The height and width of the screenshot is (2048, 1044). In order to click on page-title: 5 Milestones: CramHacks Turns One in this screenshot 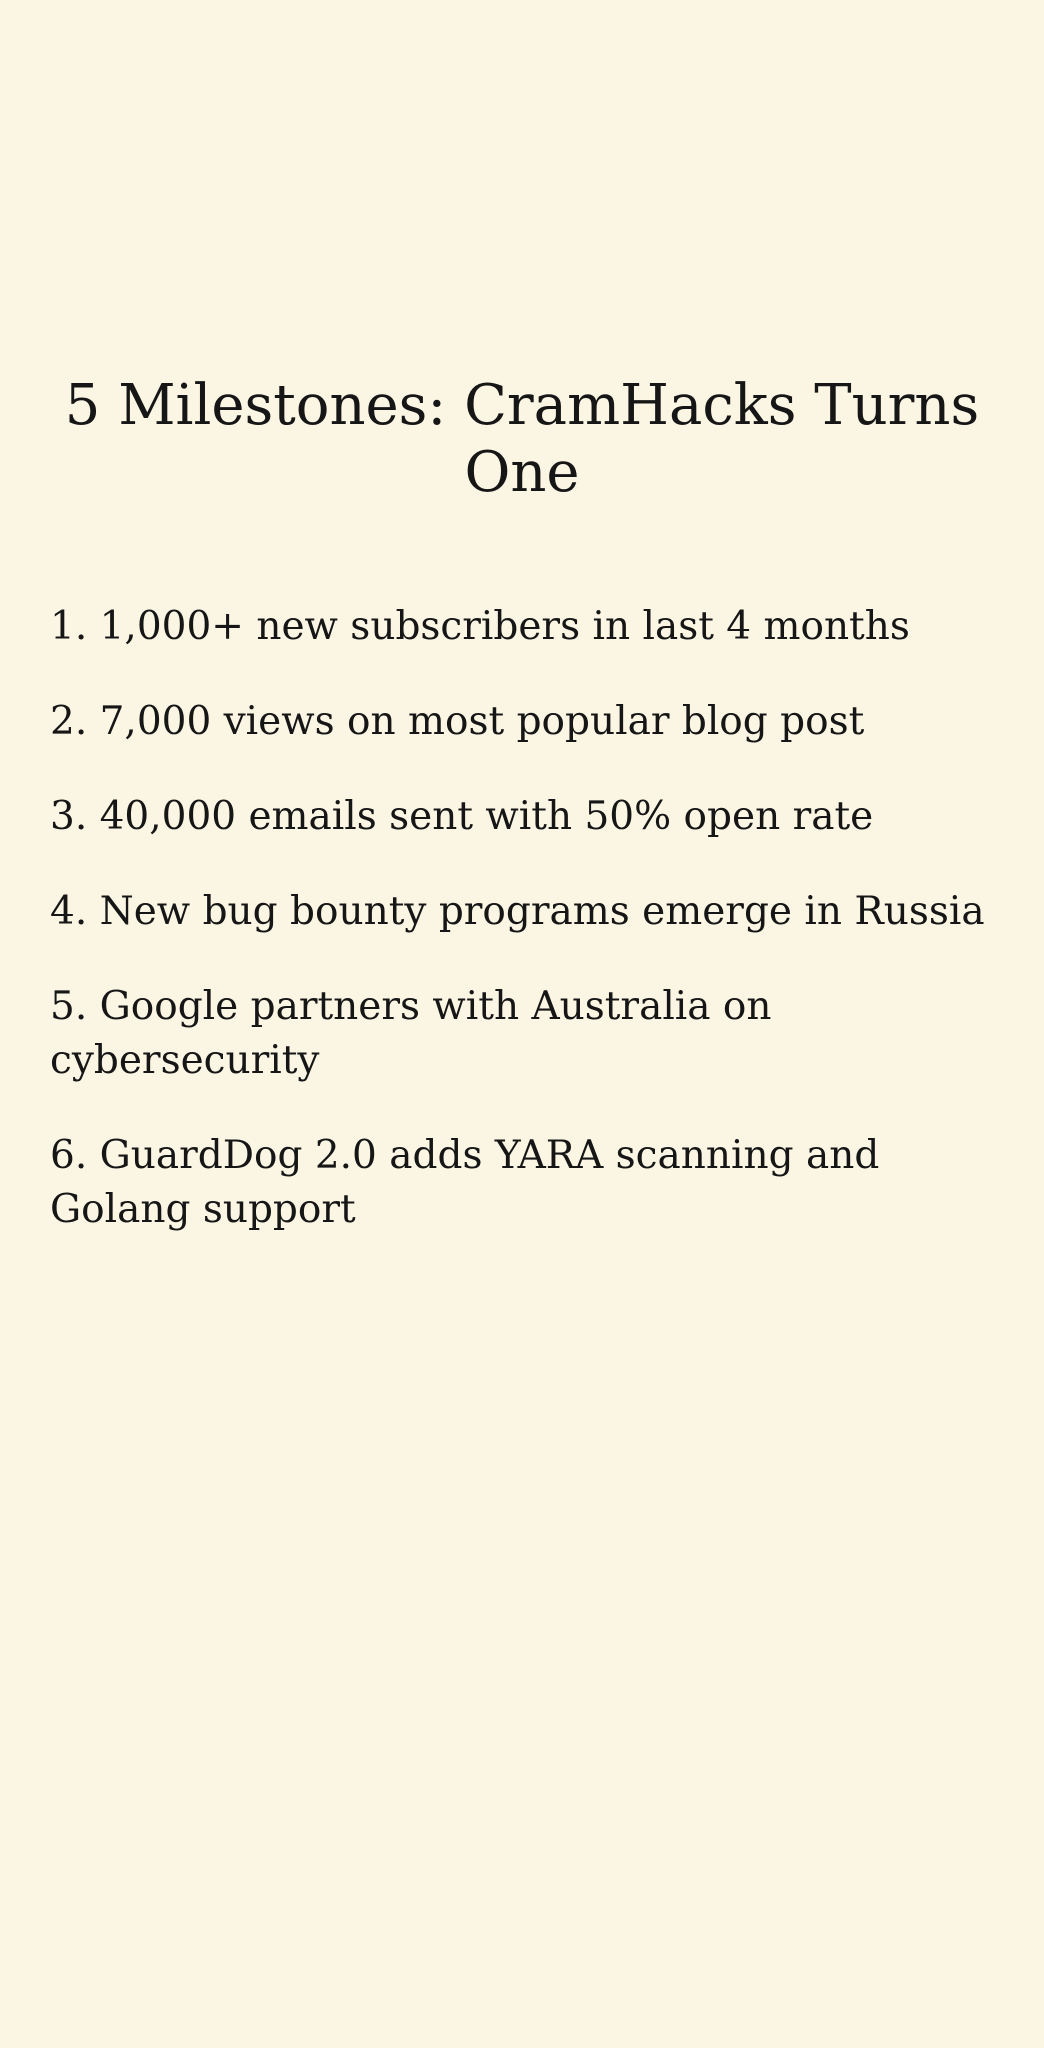, I will do `click(522, 439)`.